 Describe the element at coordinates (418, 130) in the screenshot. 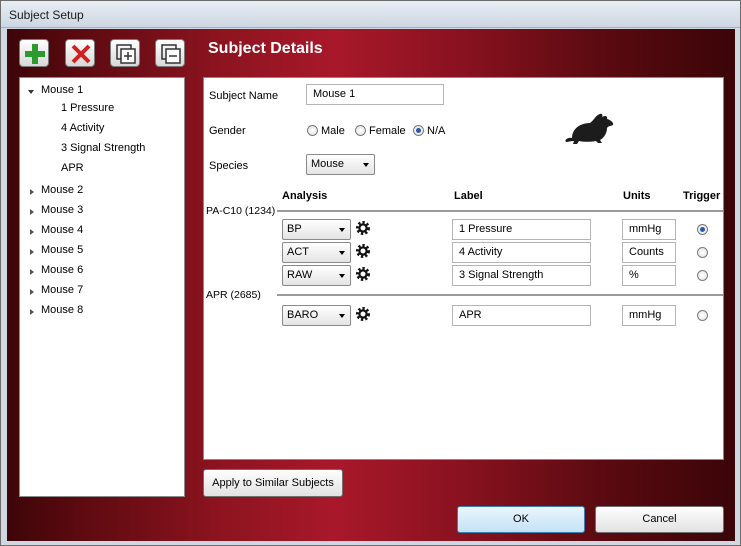

I see `gender-na-radio` at that location.